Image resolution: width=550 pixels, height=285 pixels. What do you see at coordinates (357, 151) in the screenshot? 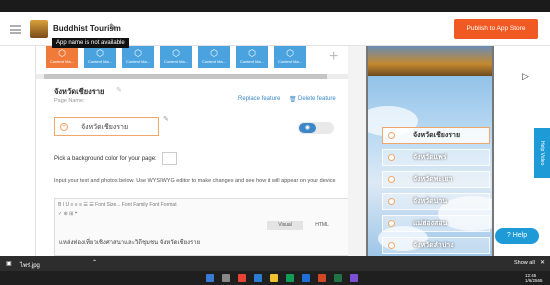
I see `divider` at bounding box center [357, 151].